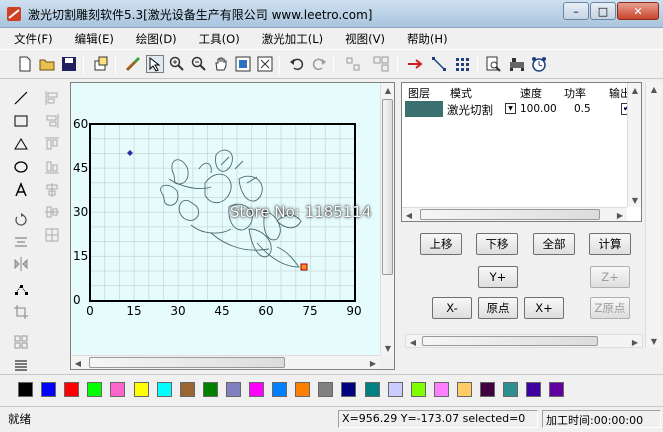 Image resolution: width=663 pixels, height=432 pixels. I want to click on mirror-tool, so click(21, 264).